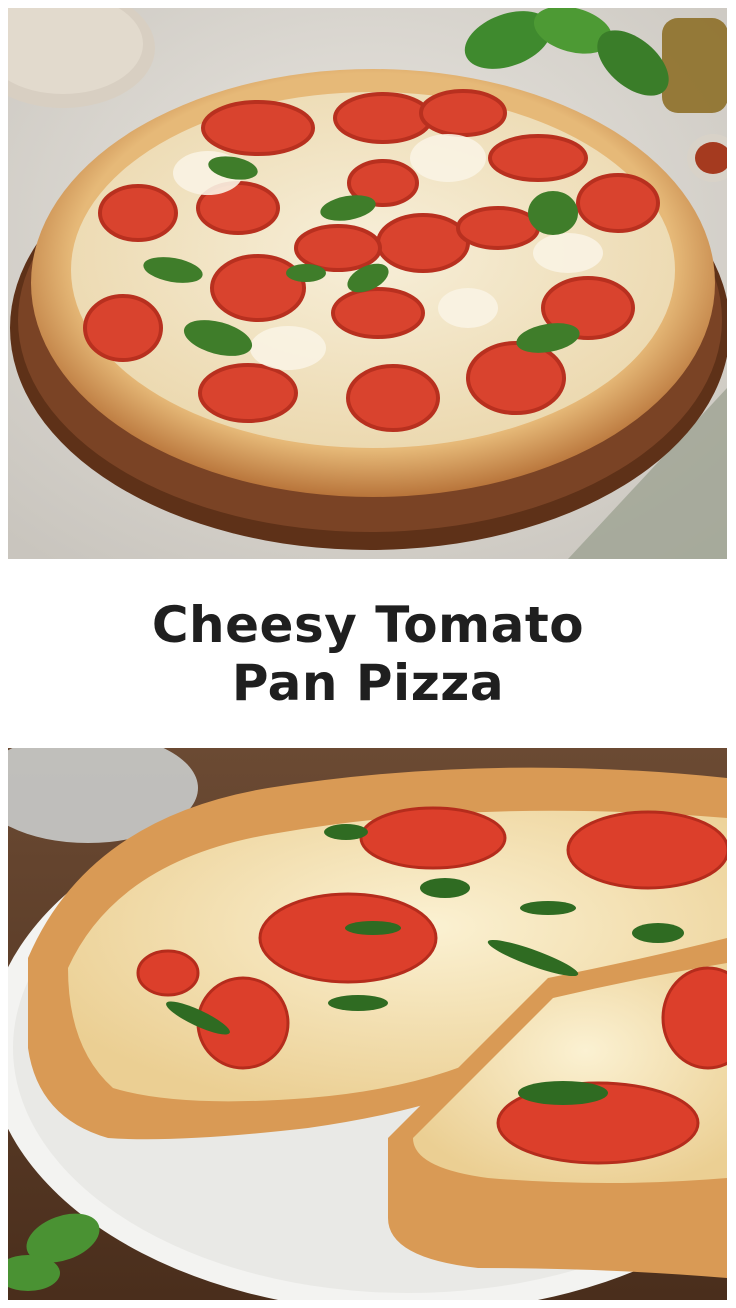 Image resolution: width=736 pixels, height=1308 pixels. Describe the element at coordinates (368, 624) in the screenshot. I see `title-line-1: Cheesy Tomato` at that location.